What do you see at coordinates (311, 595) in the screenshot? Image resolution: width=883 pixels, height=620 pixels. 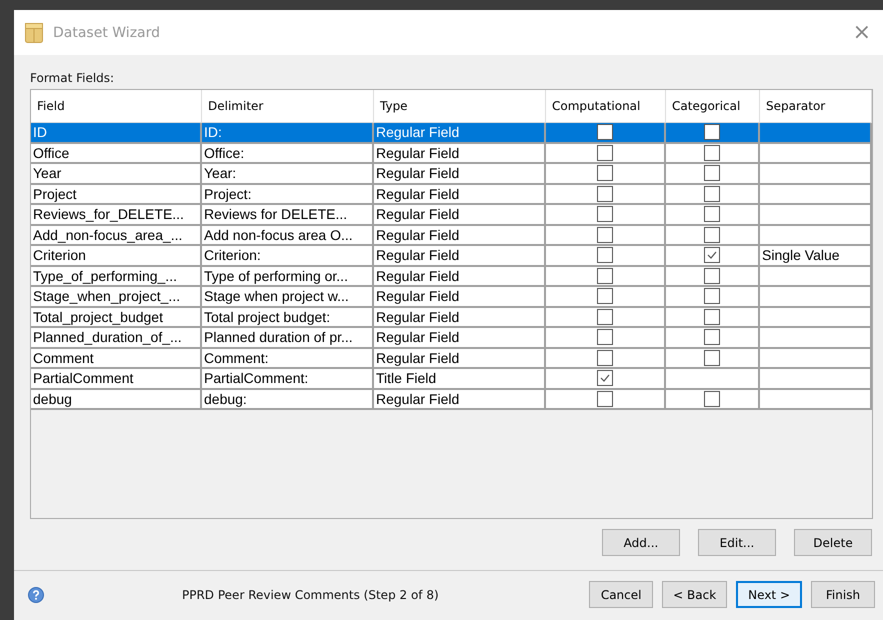 I see `step-status: PPRD Peer Review Comments (Step 2 of 8)` at bounding box center [311, 595].